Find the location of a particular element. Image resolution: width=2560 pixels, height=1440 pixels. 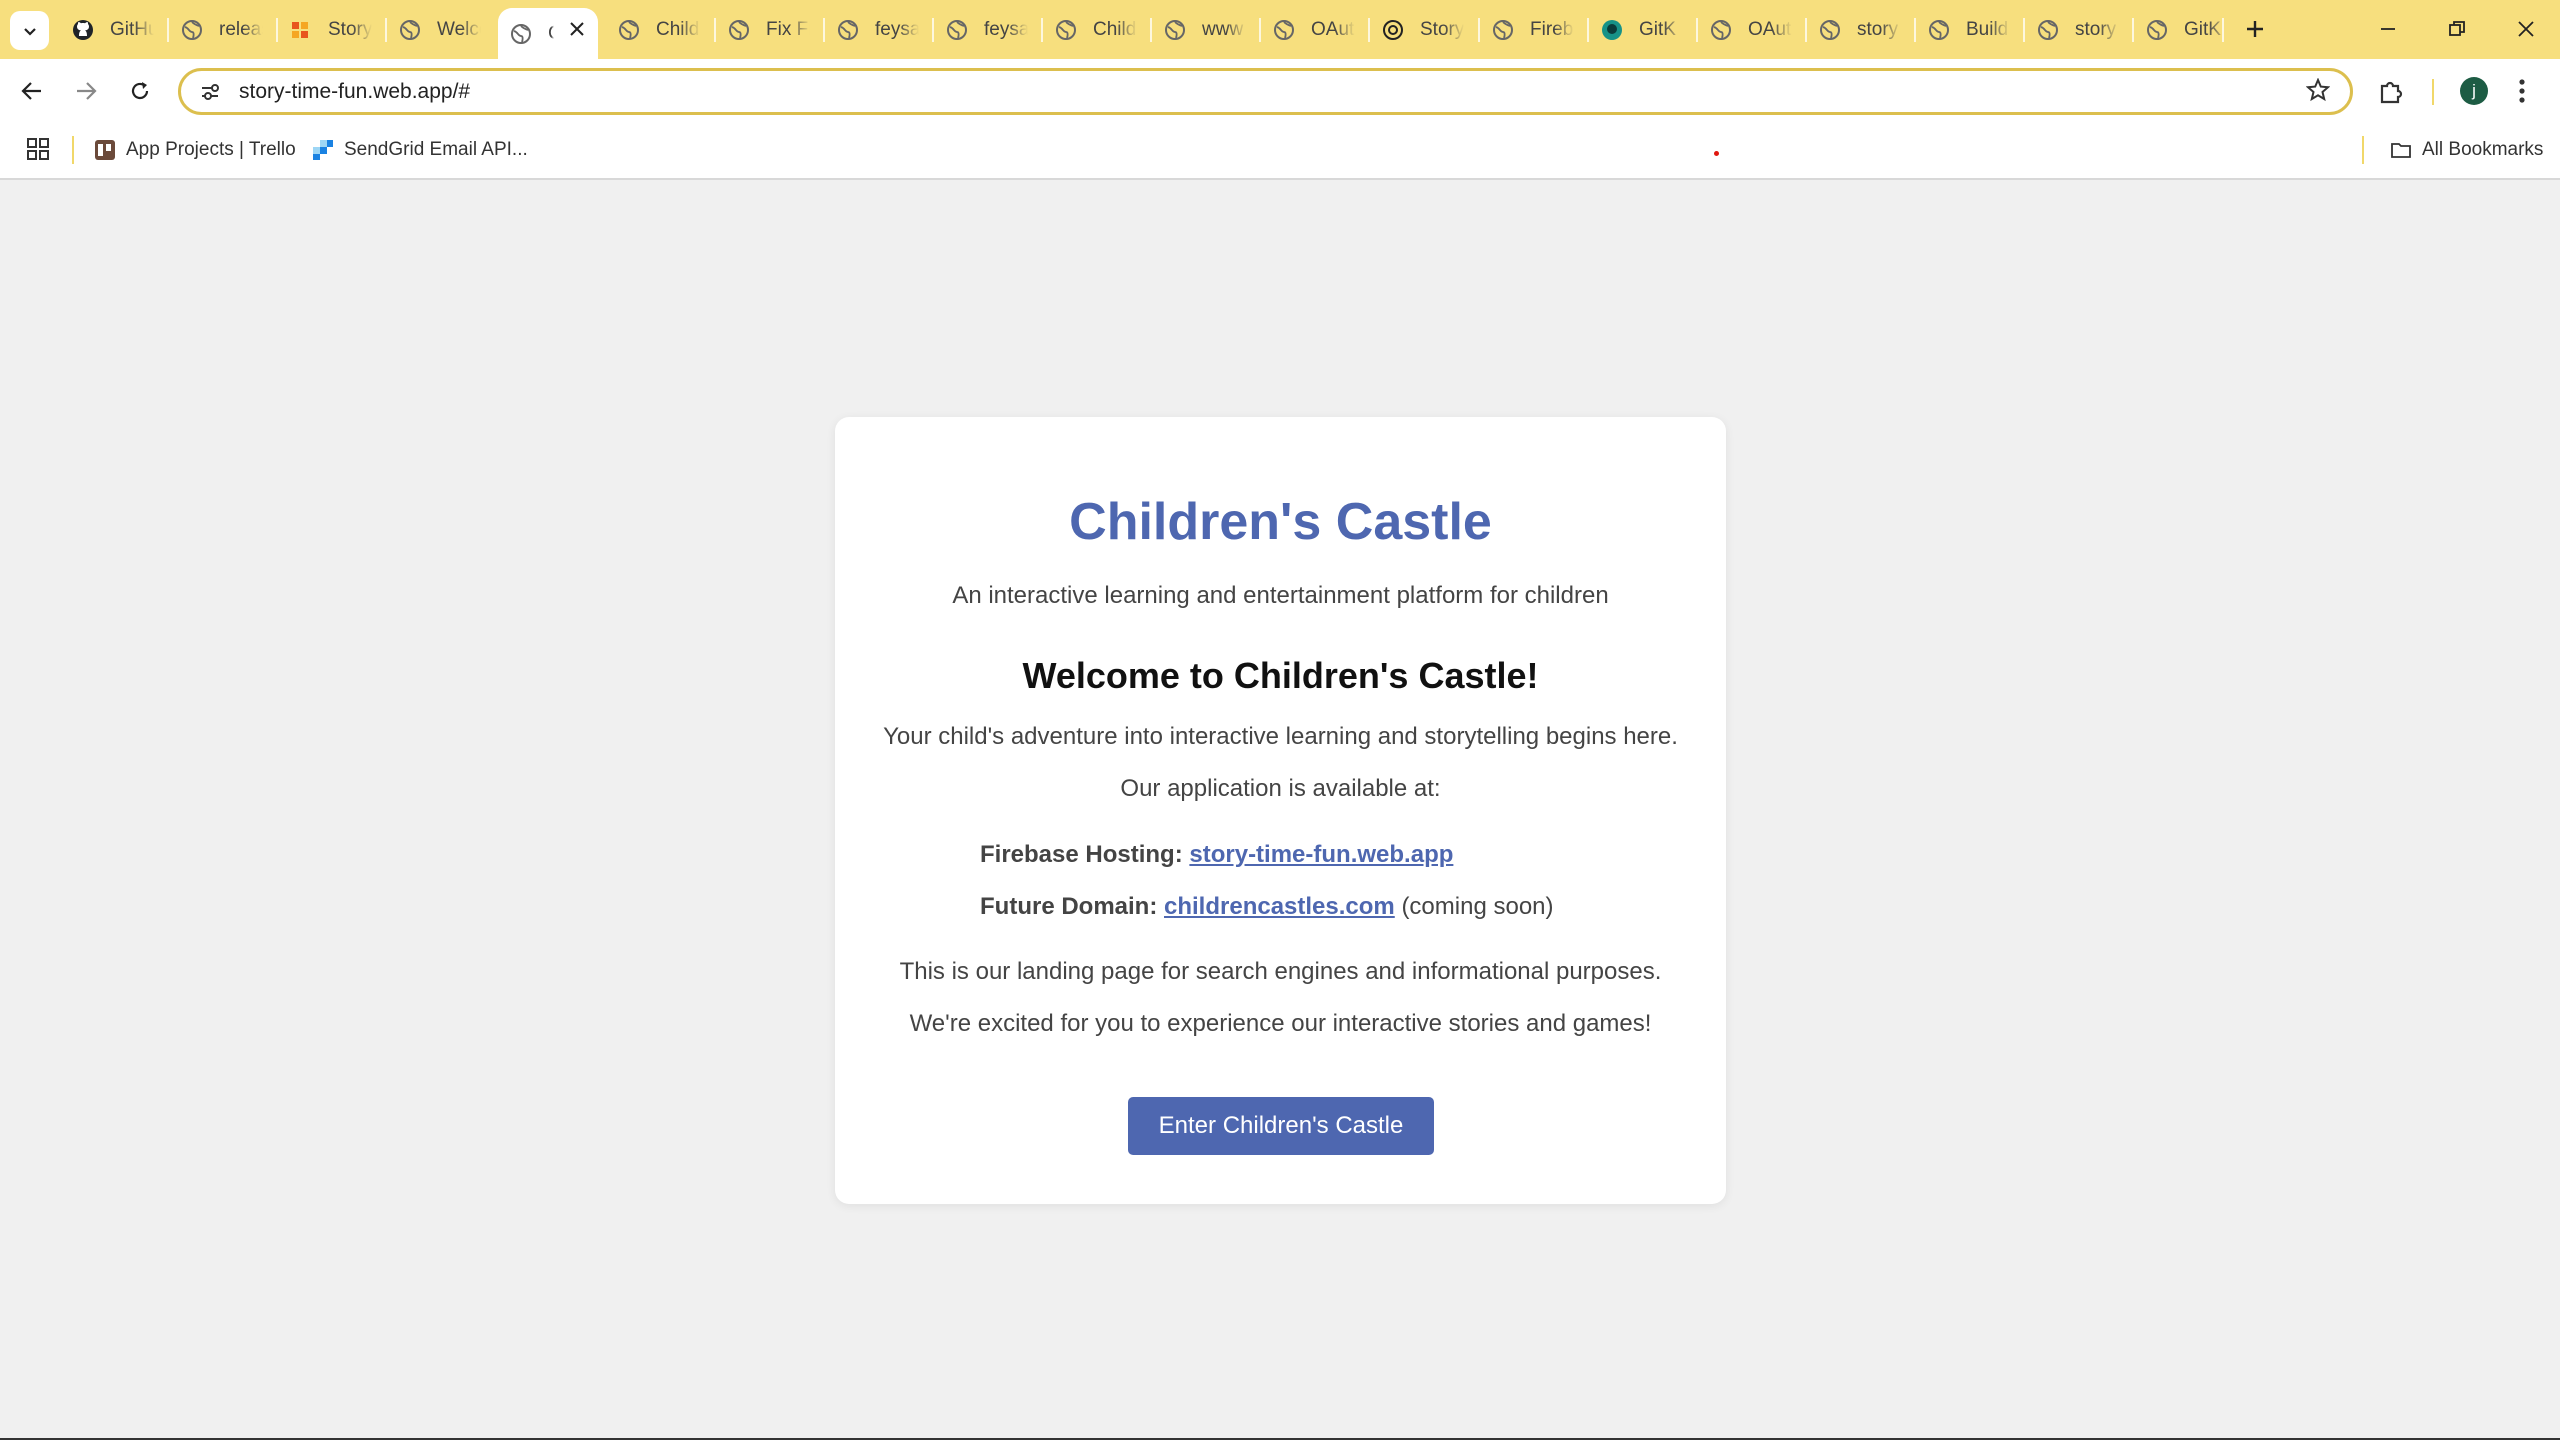

reload-icon is located at coordinates (140, 91).